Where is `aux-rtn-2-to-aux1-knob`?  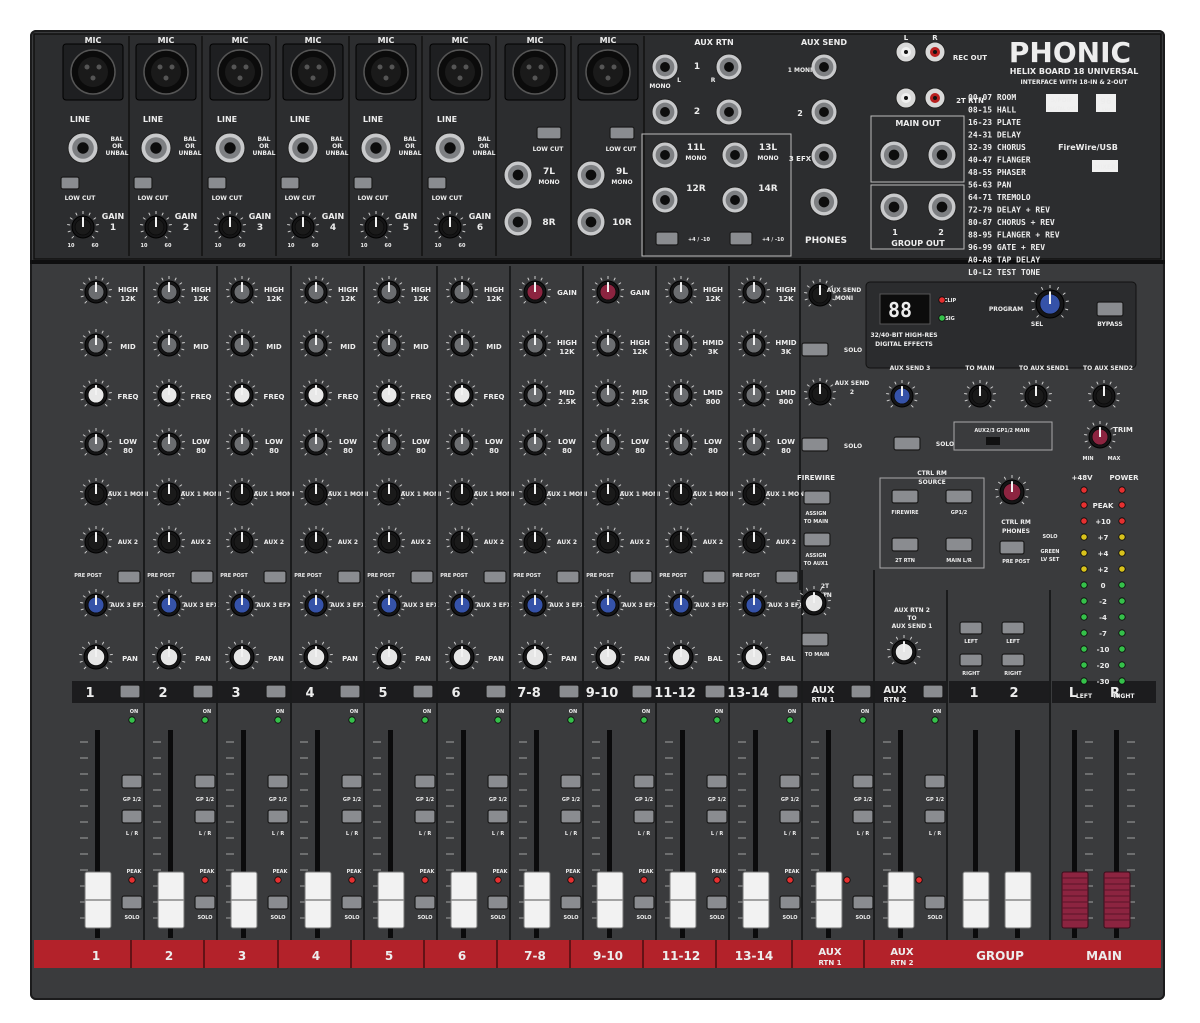
aux-rtn-2-to-aux1-knob is located at coordinates (904, 650).